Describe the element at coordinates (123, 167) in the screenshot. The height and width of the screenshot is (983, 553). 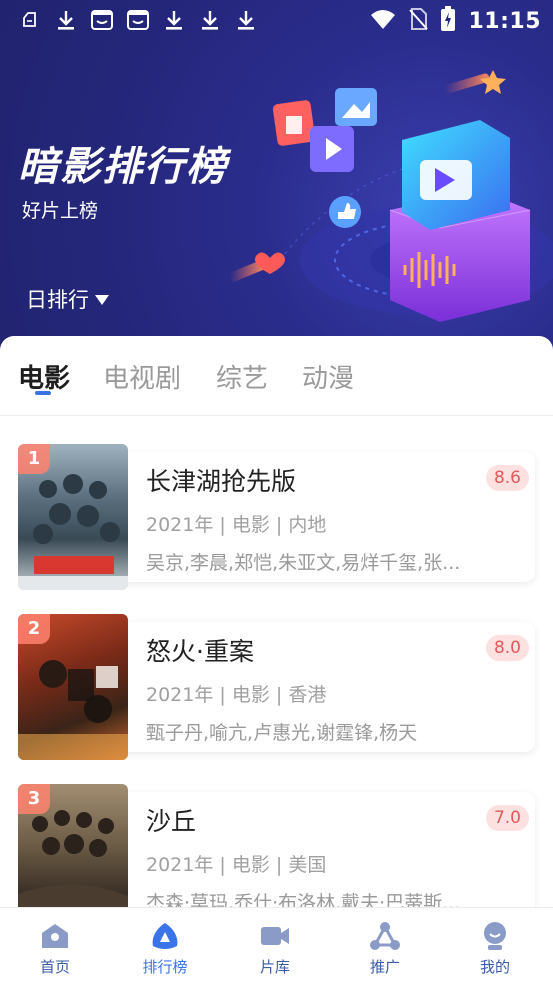
I see `page-title: 暗影排行榜` at that location.